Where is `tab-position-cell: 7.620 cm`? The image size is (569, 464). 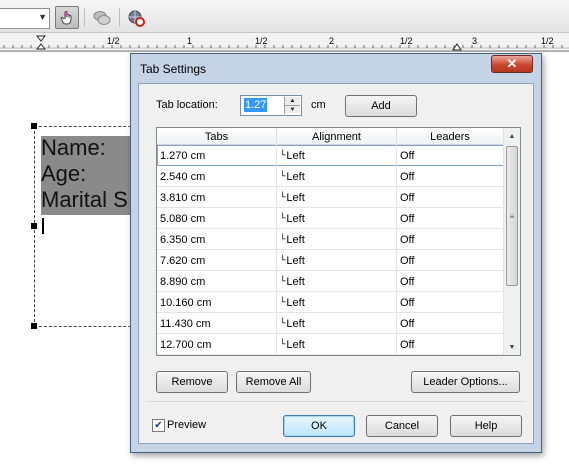 tab-position-cell: 7.620 cm is located at coordinates (217, 260).